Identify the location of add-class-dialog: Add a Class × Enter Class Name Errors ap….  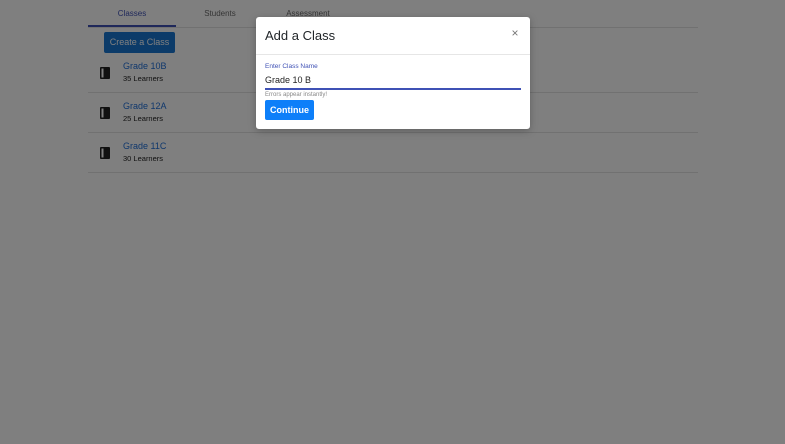
(393, 73).